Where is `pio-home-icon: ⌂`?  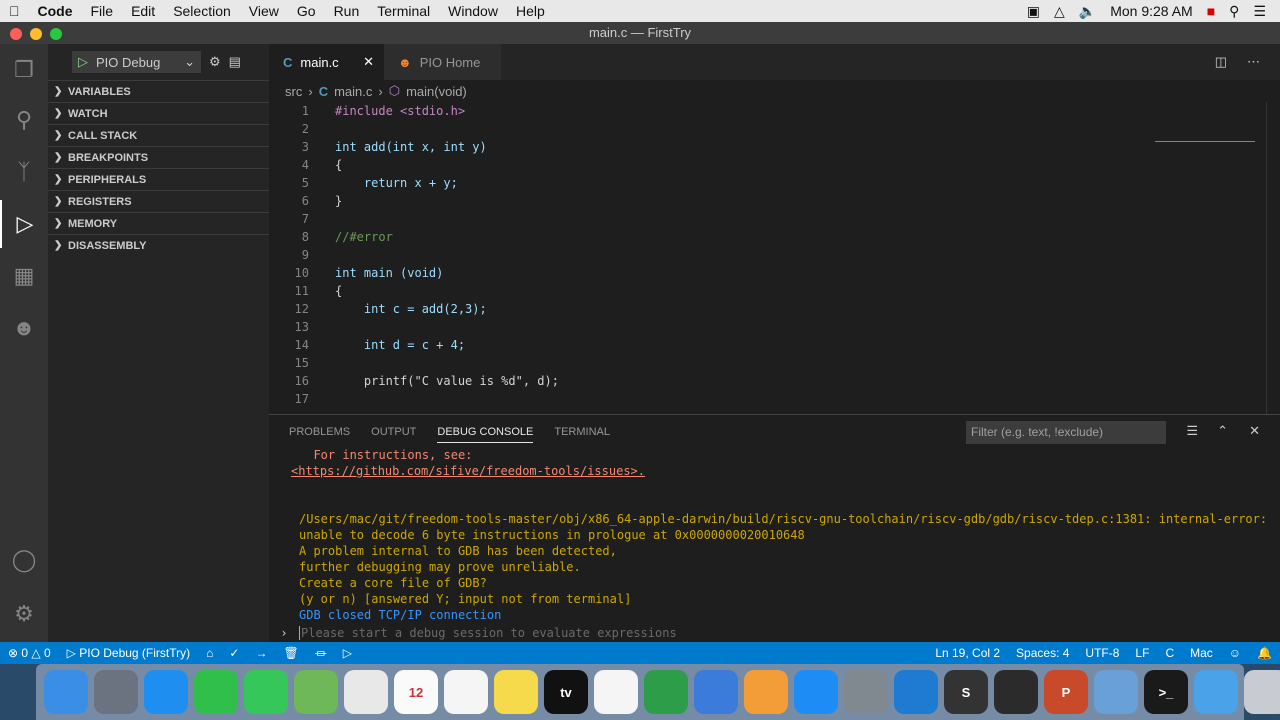 pio-home-icon: ⌂ is located at coordinates (209, 653).